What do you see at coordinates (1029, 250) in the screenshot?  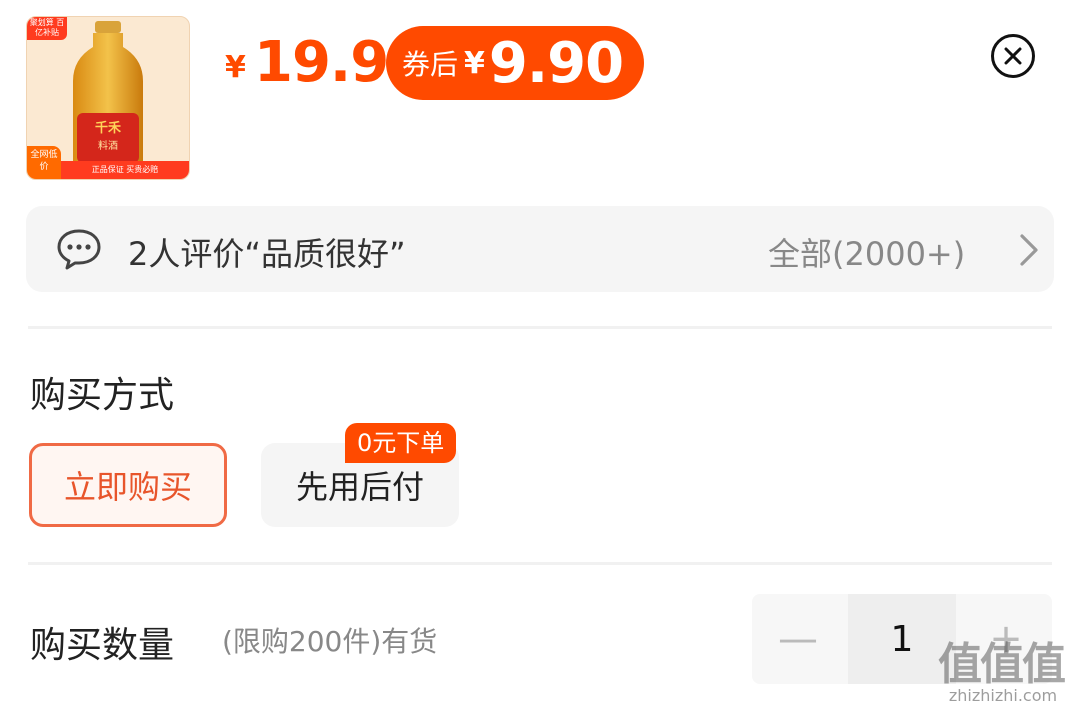 I see `chevron-right-icon` at bounding box center [1029, 250].